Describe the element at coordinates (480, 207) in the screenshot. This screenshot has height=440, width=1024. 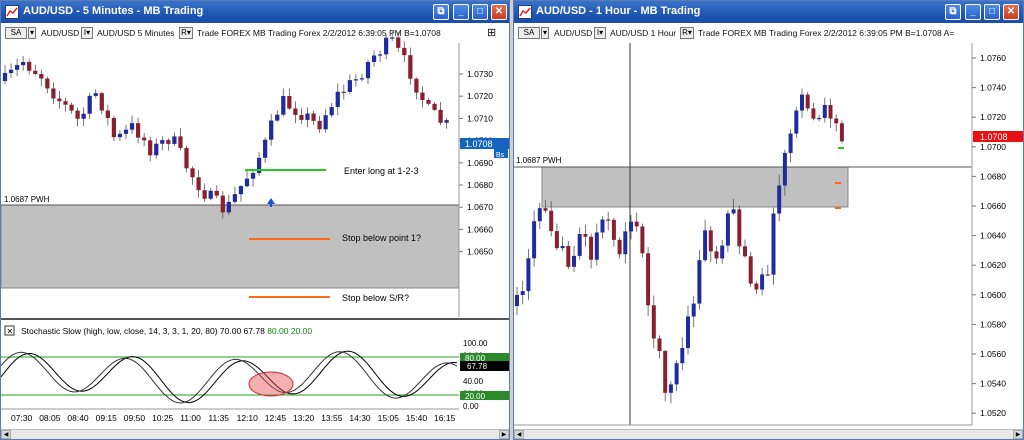
I see `price-axis-label: 1.0670` at that location.